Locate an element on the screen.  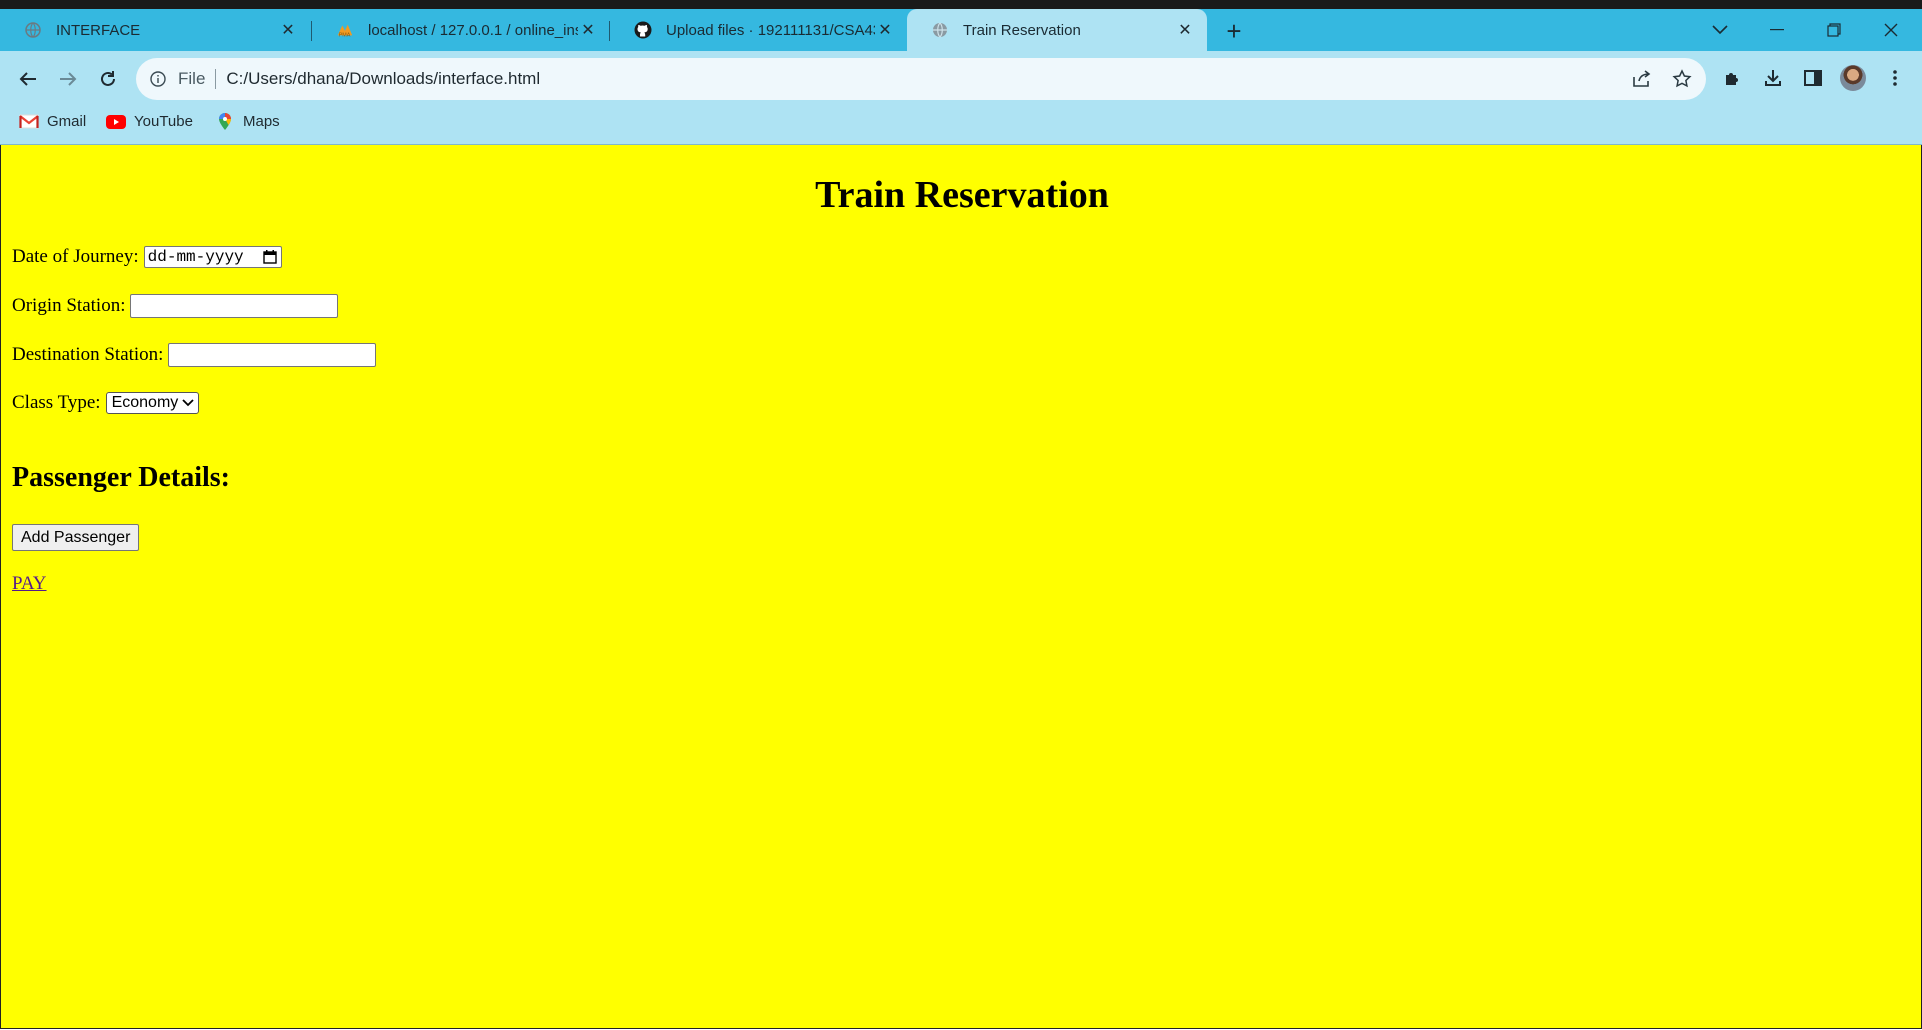
tab-interface: INTERFACE ✕ is located at coordinates (155, 30).